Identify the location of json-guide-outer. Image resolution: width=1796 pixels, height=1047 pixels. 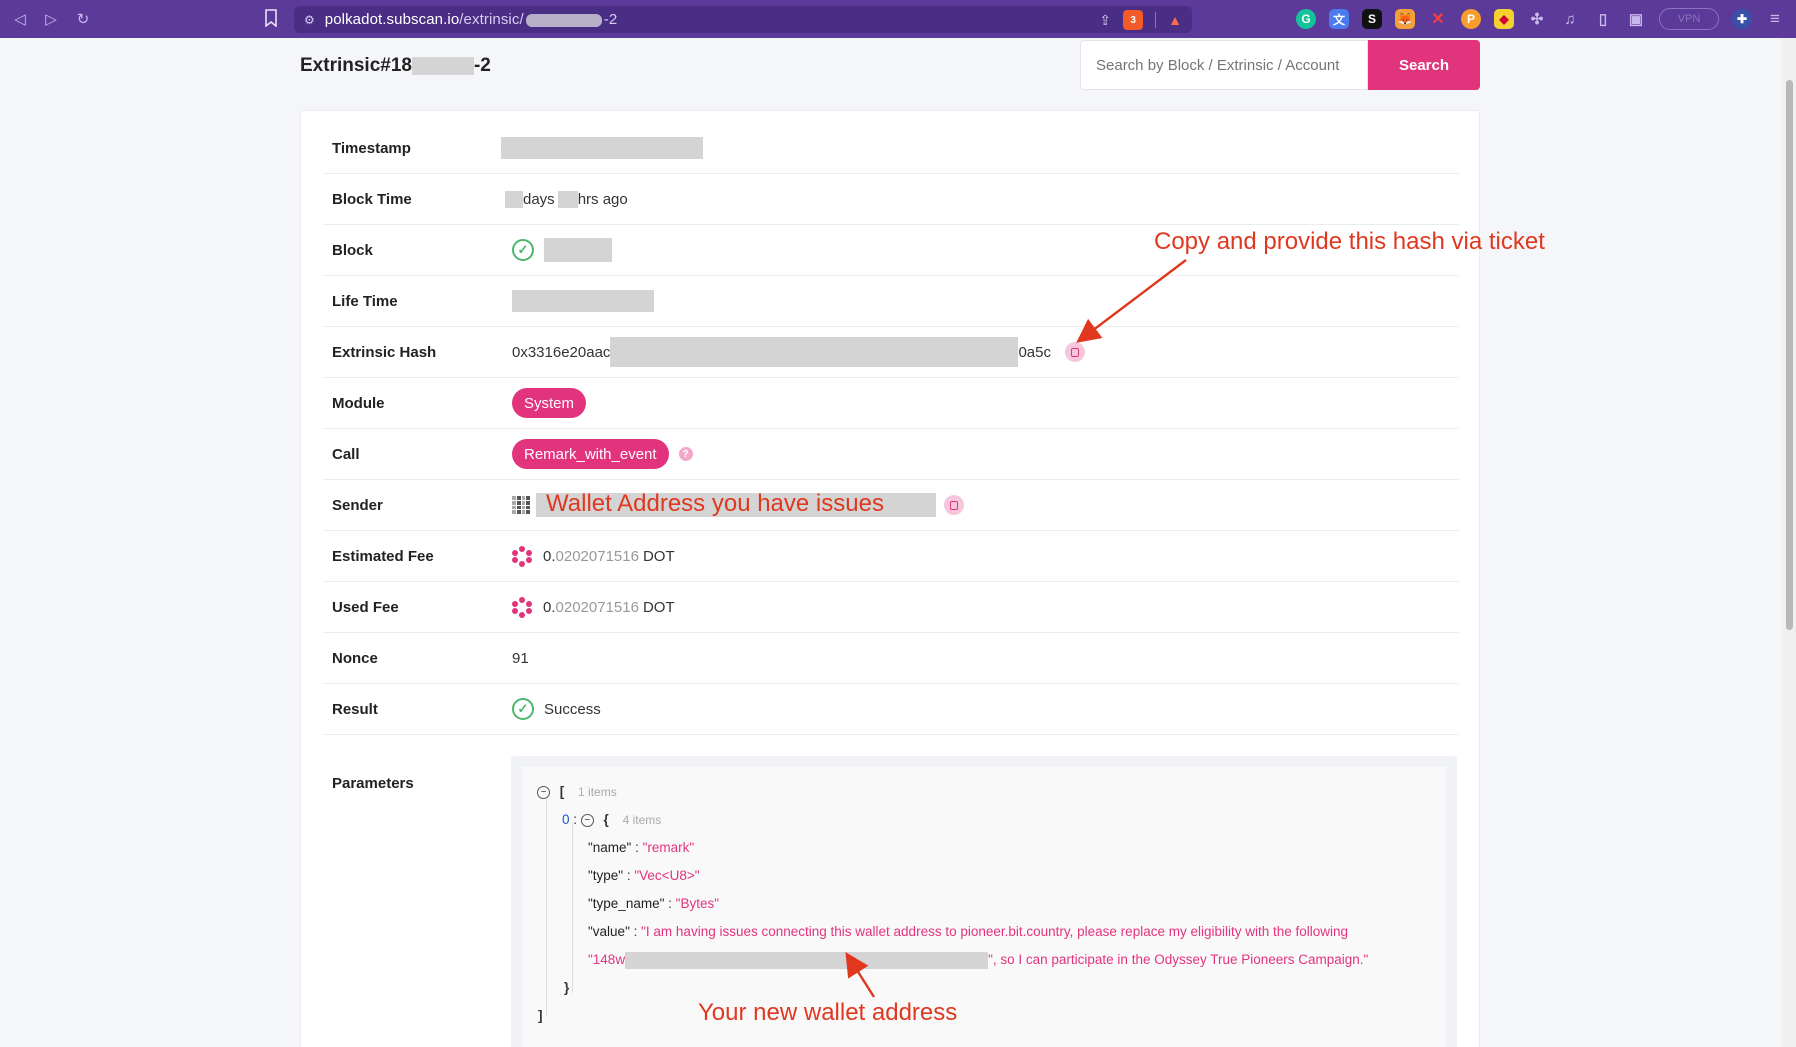
(546, 907).